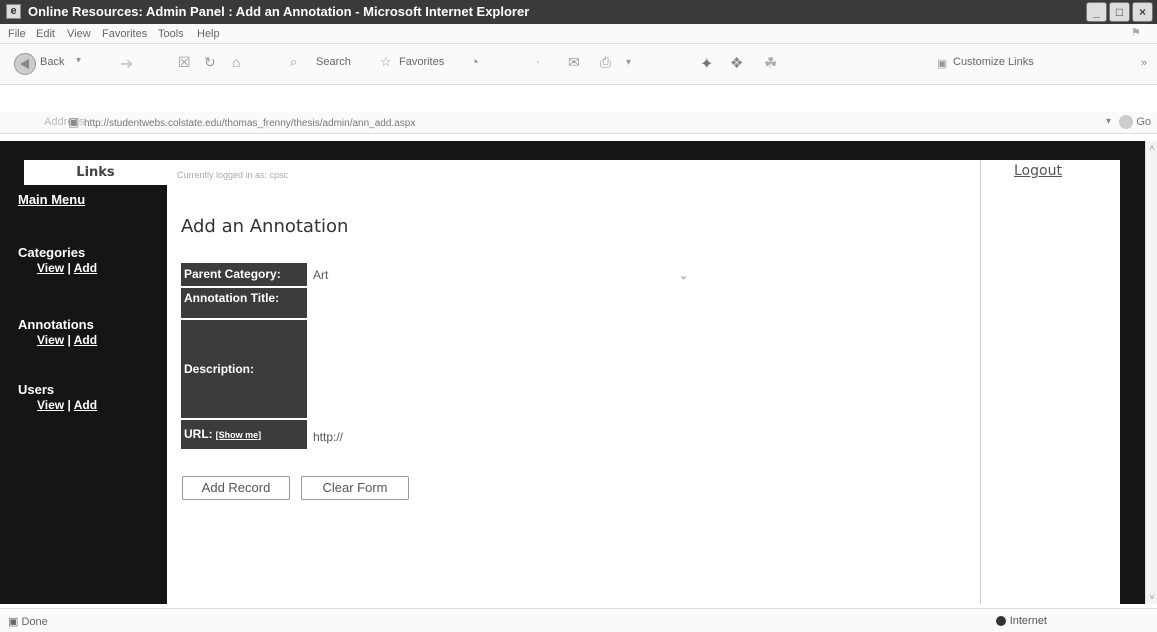 The width and height of the screenshot is (1157, 632). I want to click on maximize-button: □, so click(1119, 12).